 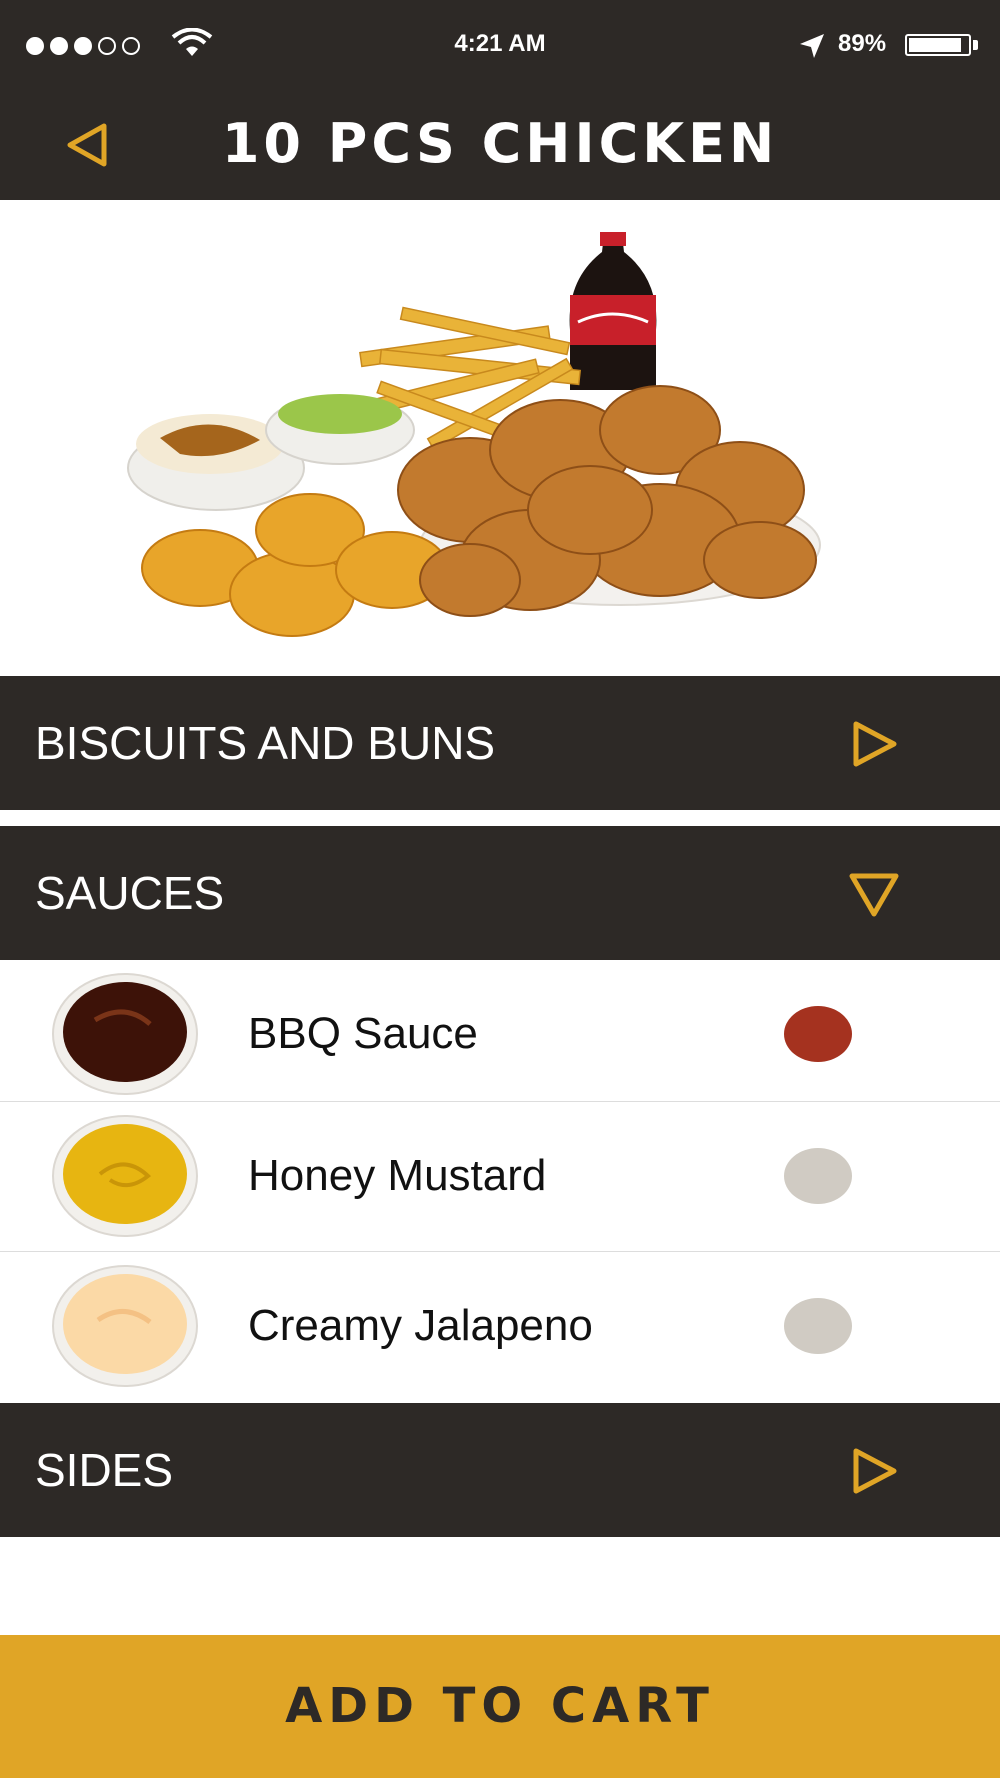 I want to click on page-title: 10 PCS CHICKEN, so click(x=500, y=143).